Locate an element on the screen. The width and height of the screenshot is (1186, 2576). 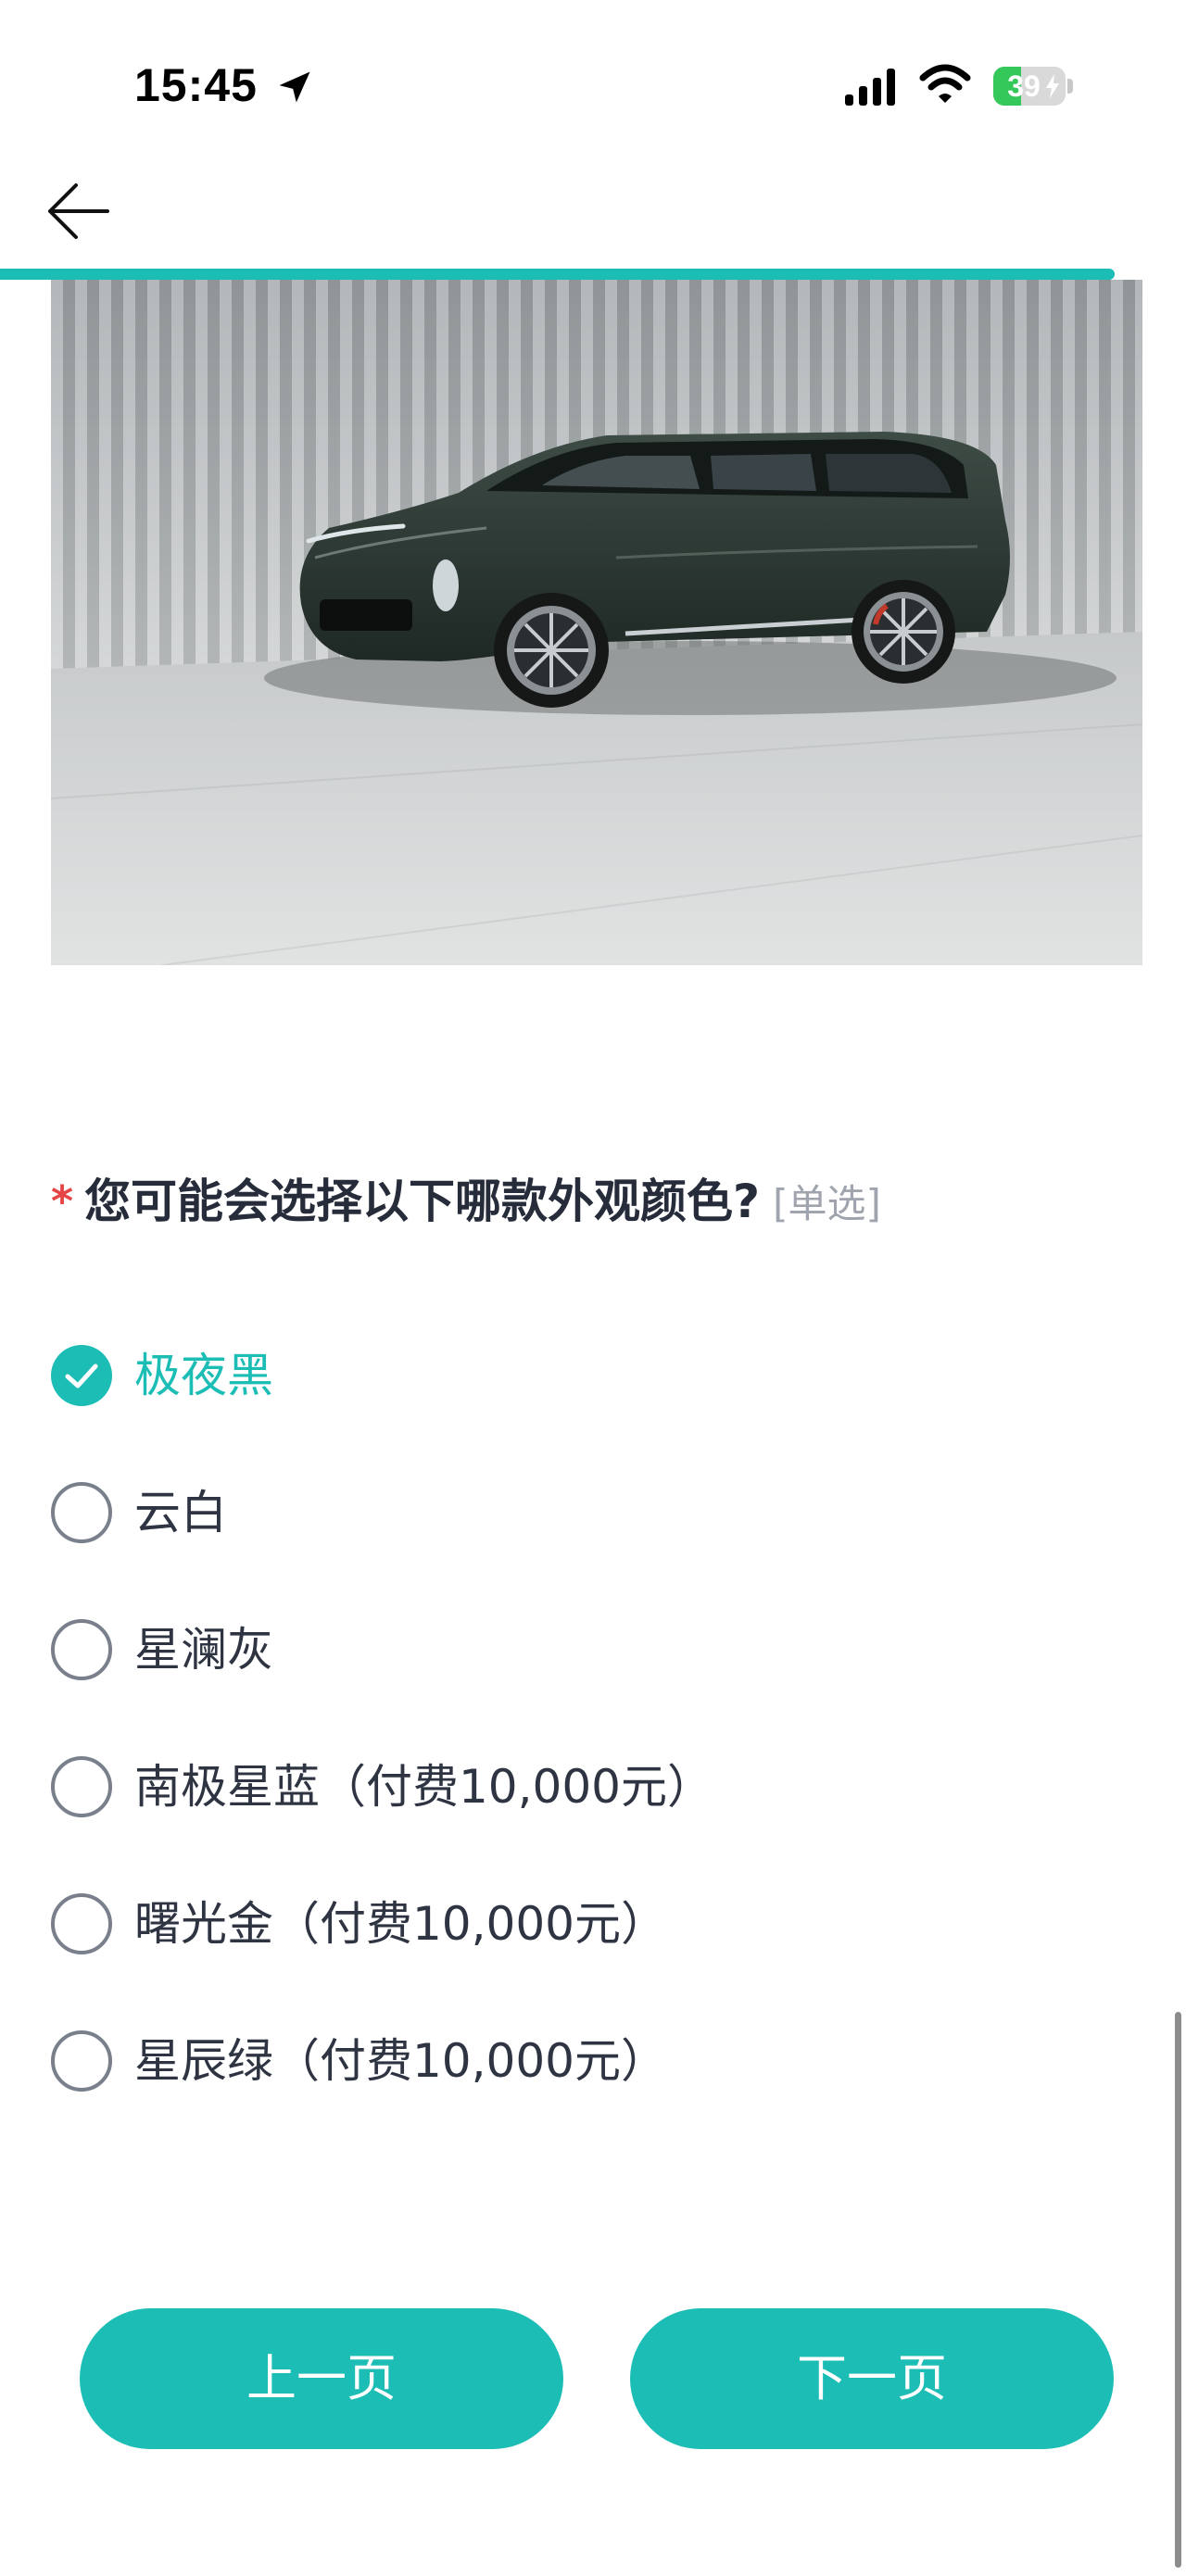
option-nan-ji-xing-lan: 南极星蓝（付费10,000元） is located at coordinates (560, 1786).